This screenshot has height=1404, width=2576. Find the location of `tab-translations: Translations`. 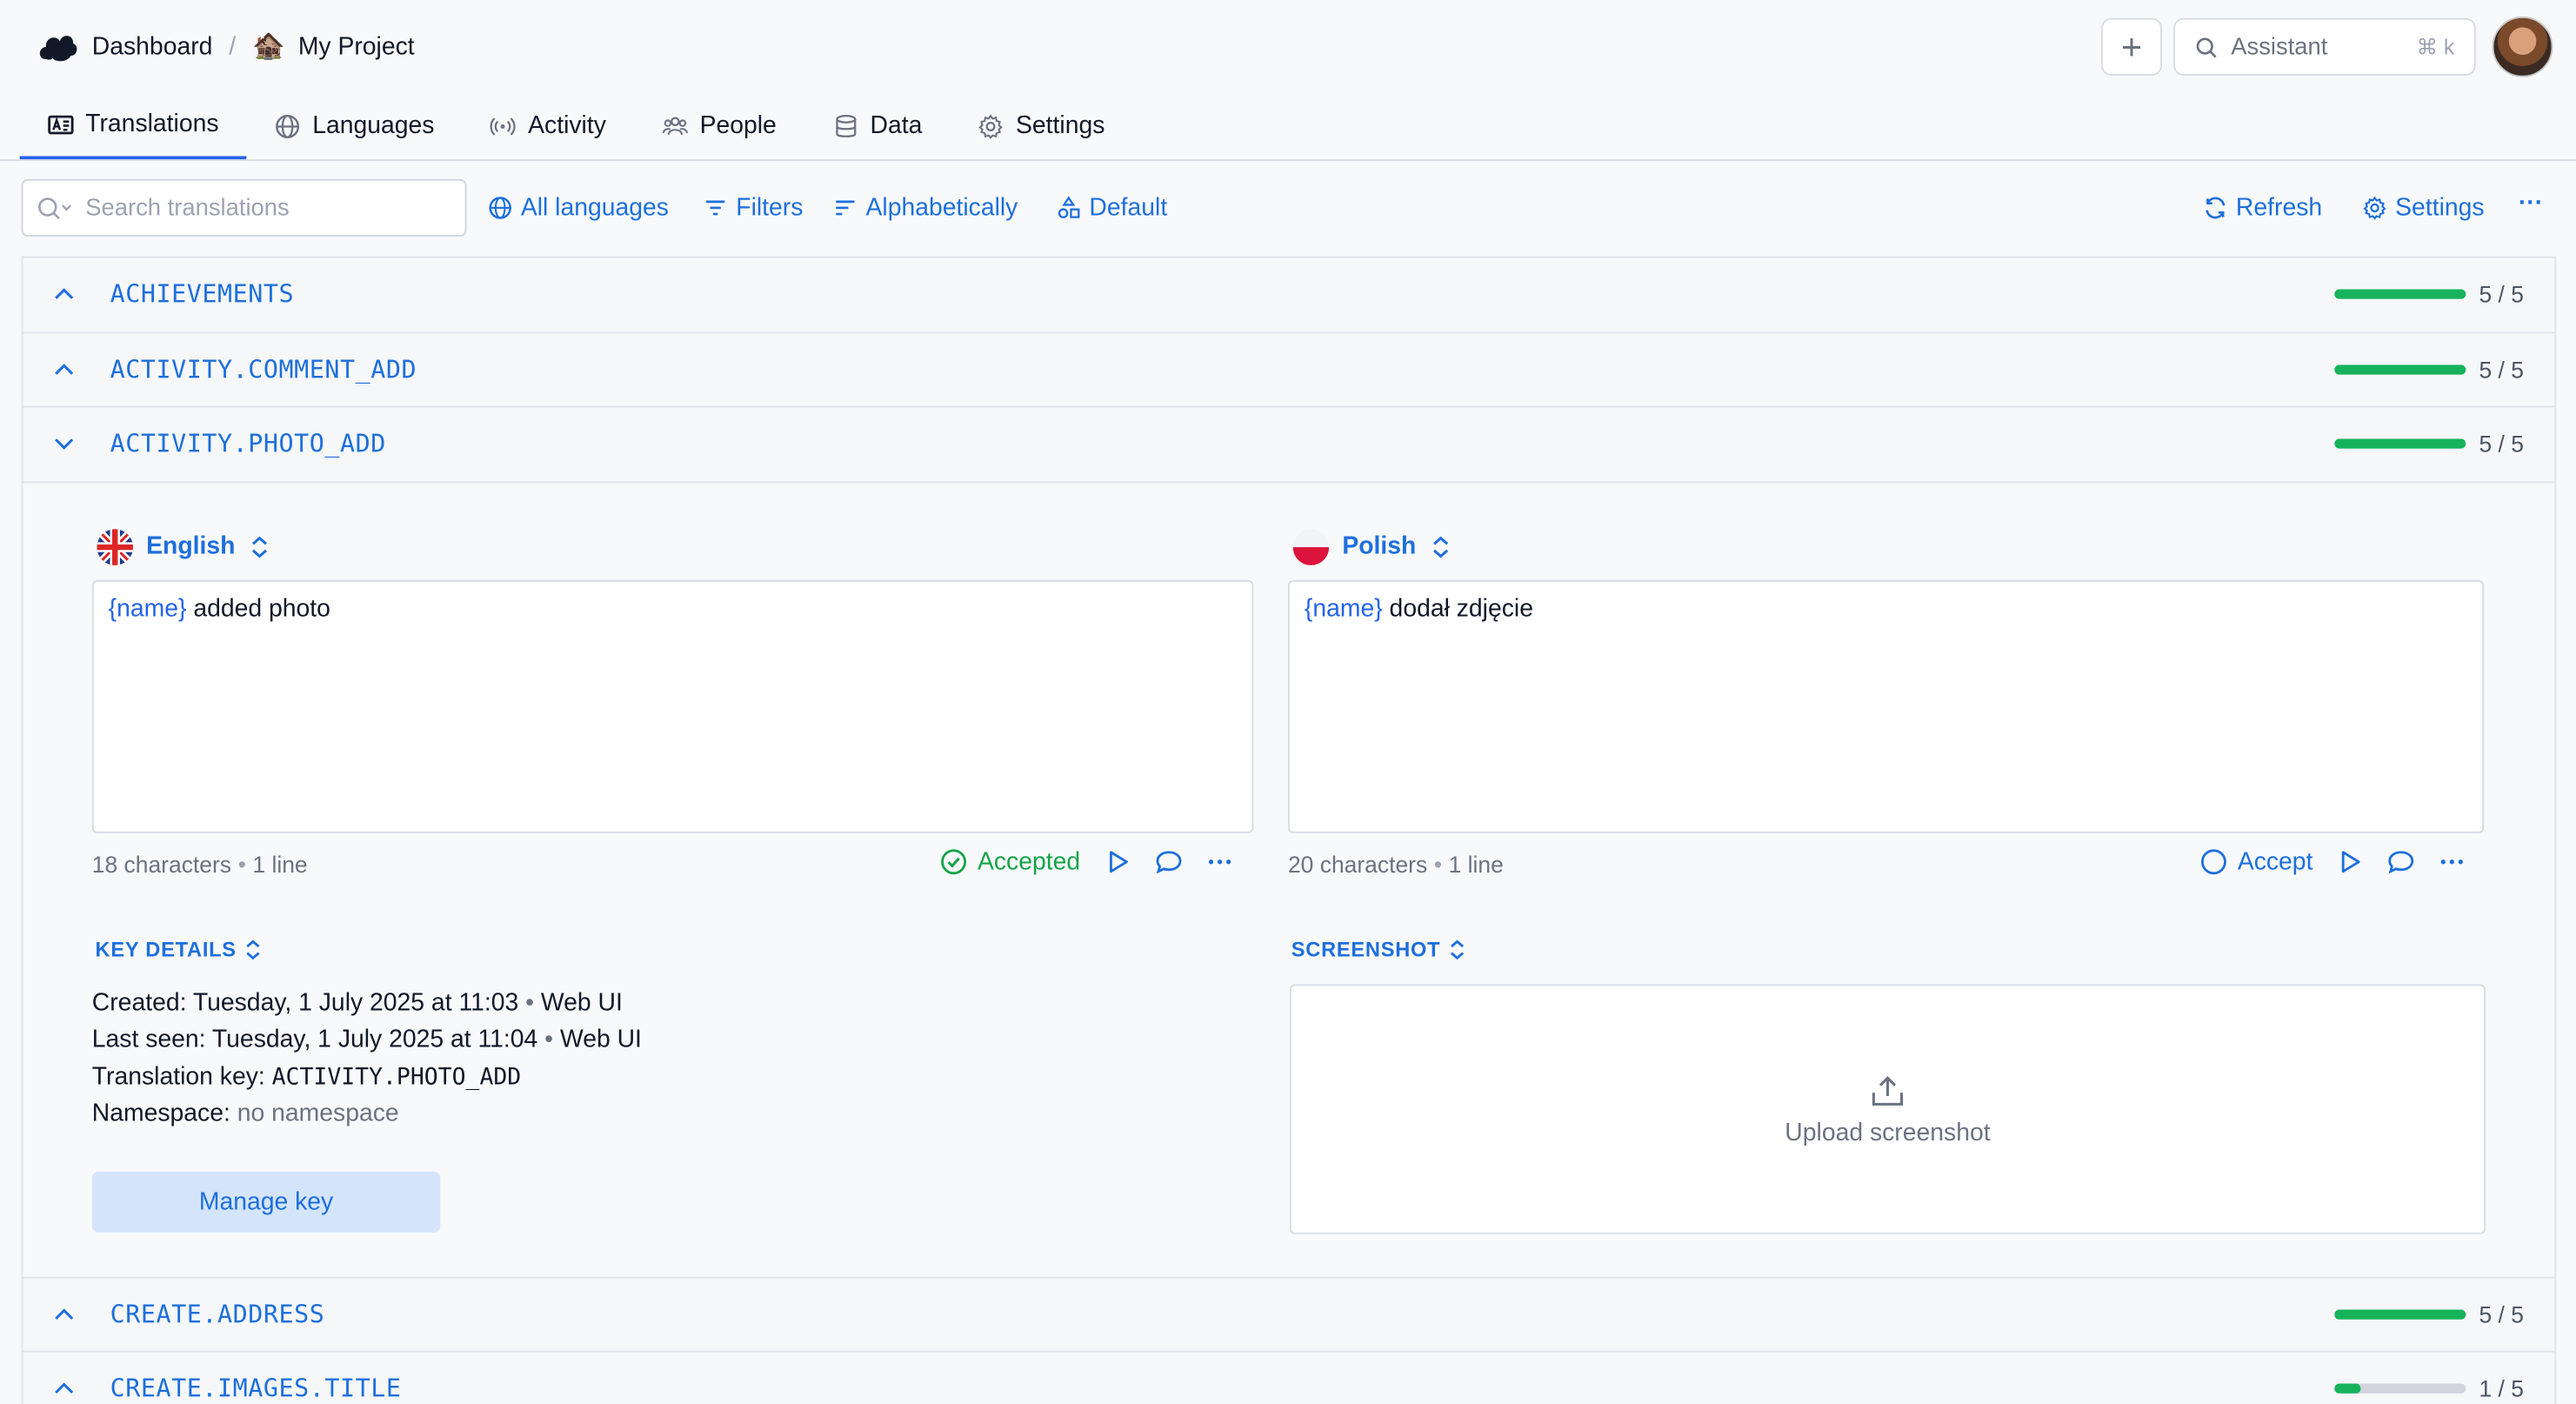

tab-translations: Translations is located at coordinates (133, 126).